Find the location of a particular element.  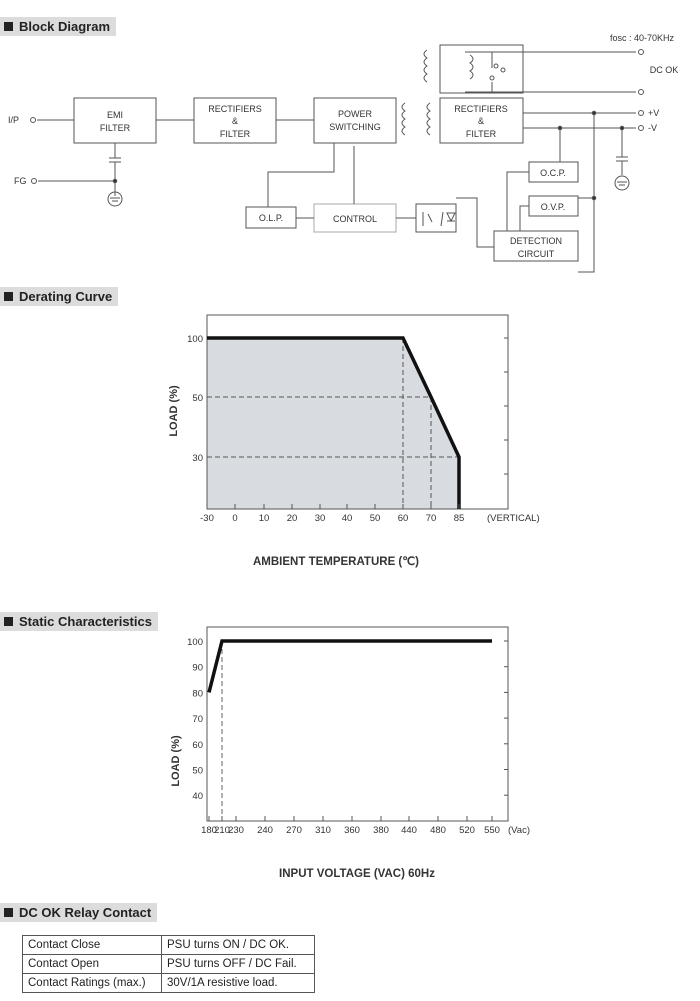

x-axis-label: AMBIENT TEMPERATURE (℃) is located at coordinates (336, 561).